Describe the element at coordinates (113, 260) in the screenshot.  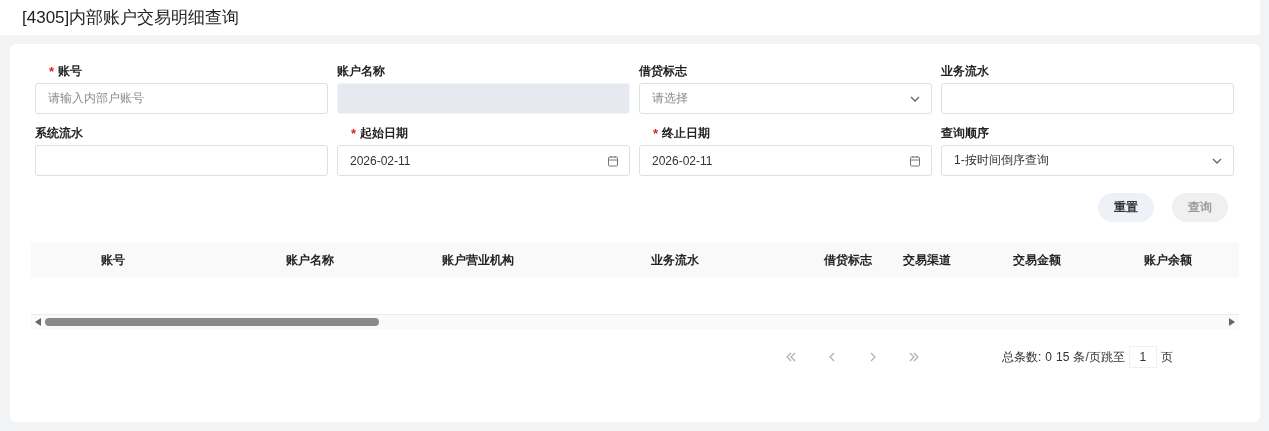
I see `column-header: 账号` at that location.